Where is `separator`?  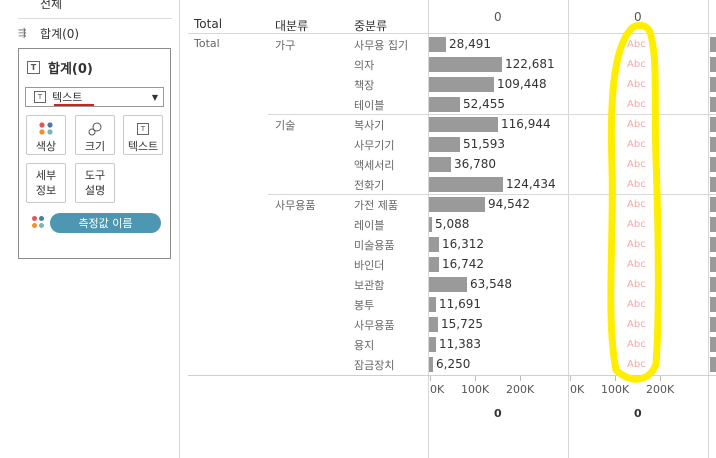 separator is located at coordinates (95, 18).